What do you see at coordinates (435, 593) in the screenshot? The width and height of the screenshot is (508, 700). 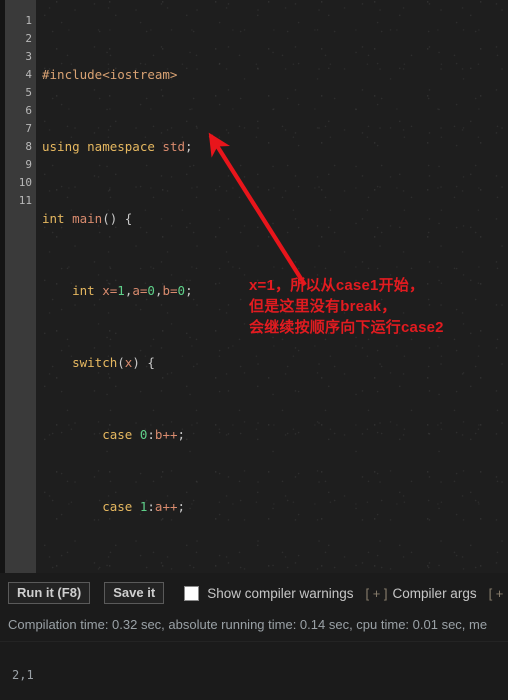 I see `compiler-args-label: Compiler args` at bounding box center [435, 593].